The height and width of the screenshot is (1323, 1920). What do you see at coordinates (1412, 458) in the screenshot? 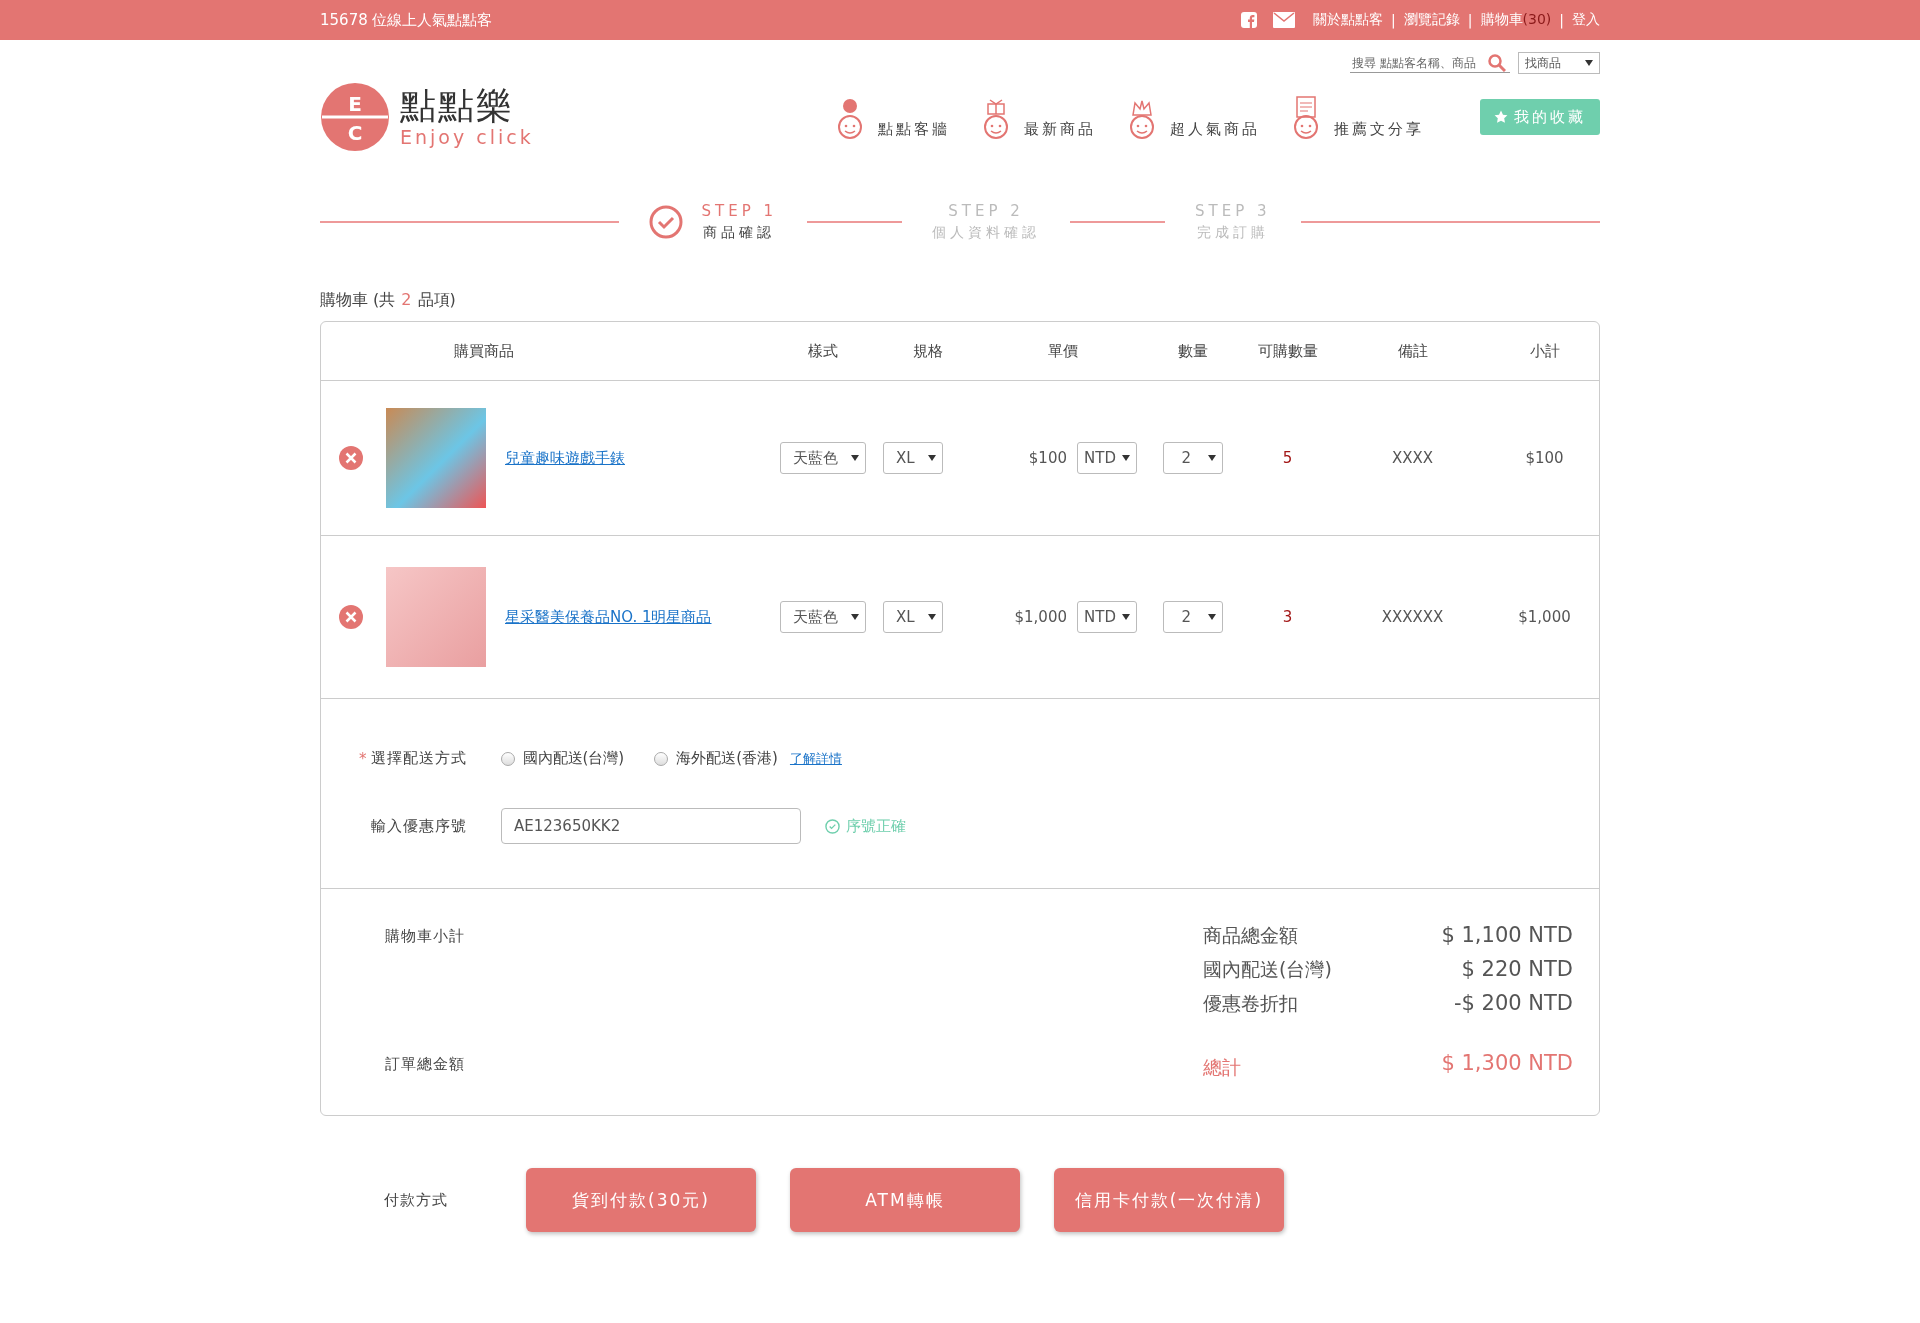
I see `note: XXXX` at bounding box center [1412, 458].